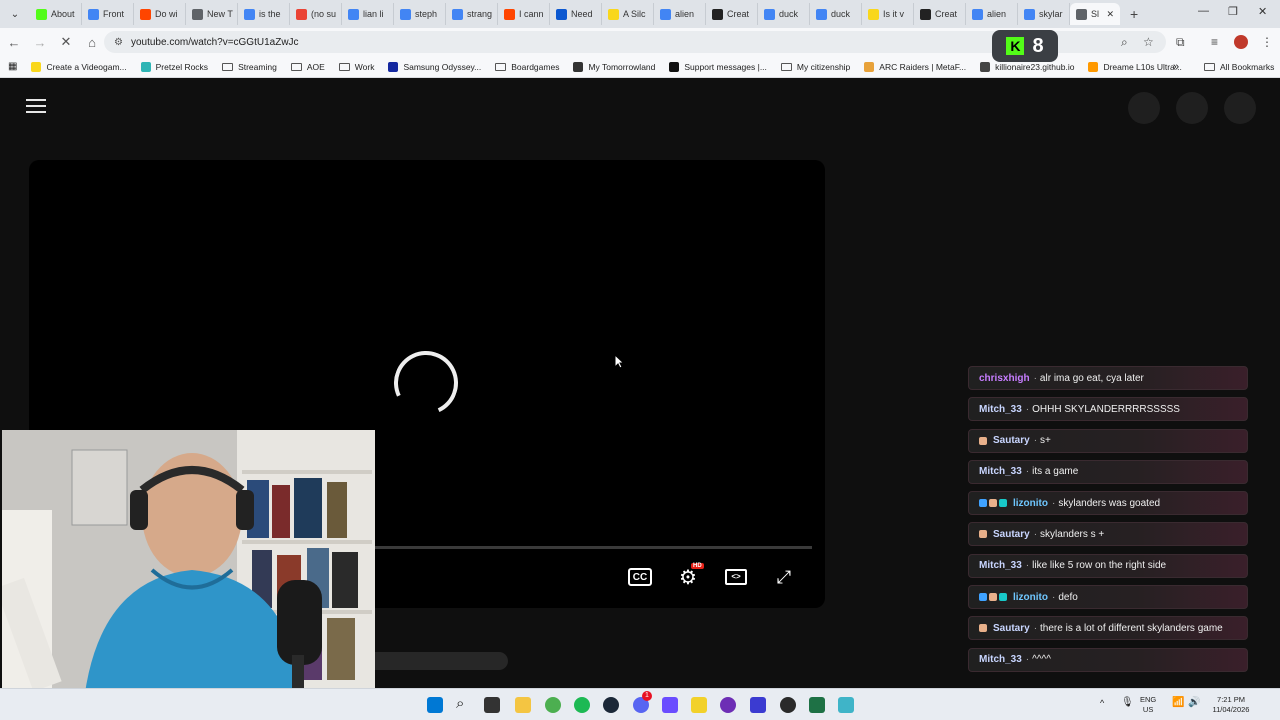 Image resolution: width=1280 pixels, height=720 pixels. I want to click on twitch-app-icon, so click(728, 705).